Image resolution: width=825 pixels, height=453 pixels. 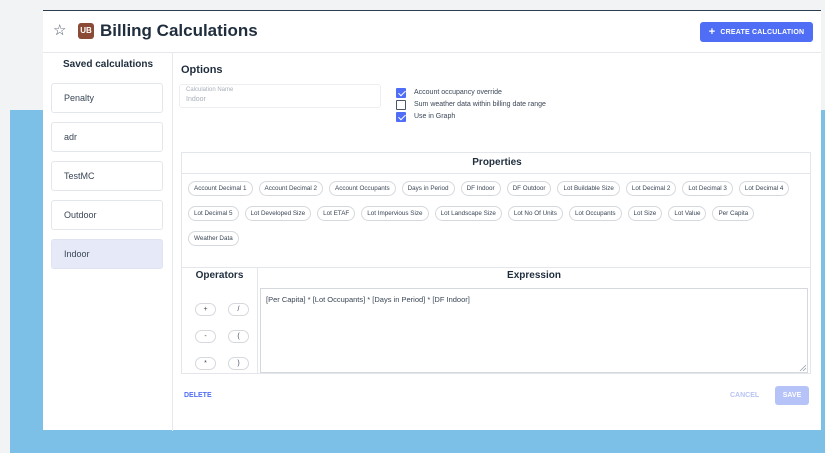 What do you see at coordinates (107, 254) in the screenshot?
I see `sidebar-item-indoor: Indoor` at bounding box center [107, 254].